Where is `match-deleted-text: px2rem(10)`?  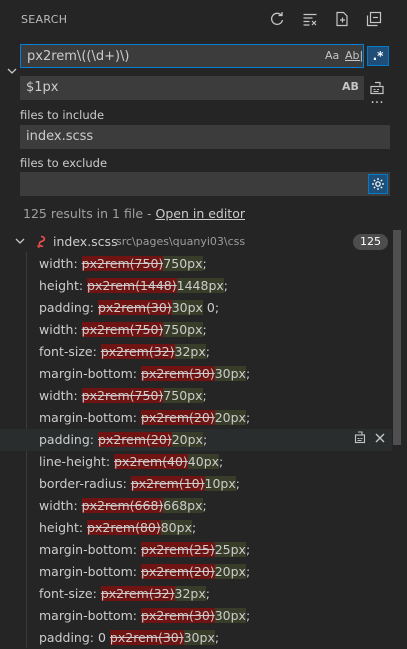
match-deleted-text: px2rem(10) is located at coordinates (167, 483).